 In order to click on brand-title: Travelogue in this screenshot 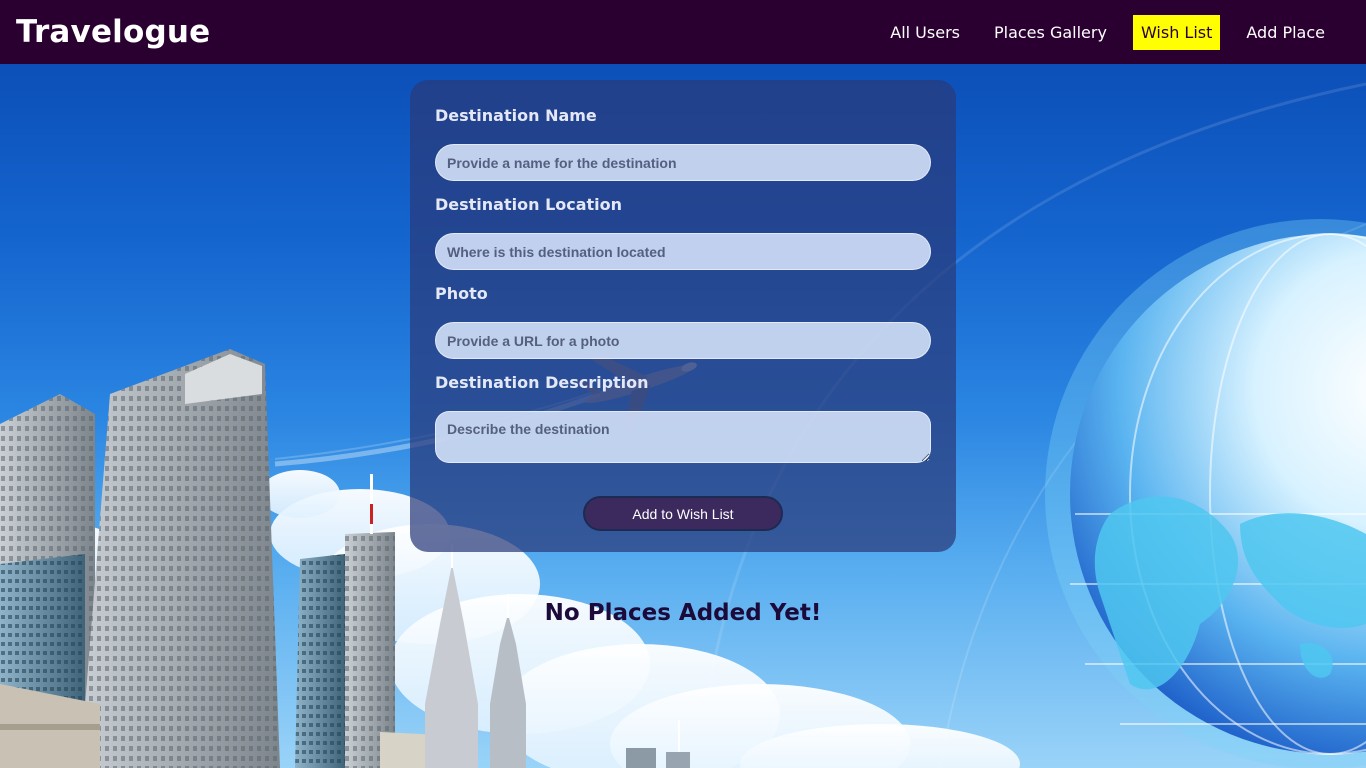, I will do `click(113, 32)`.